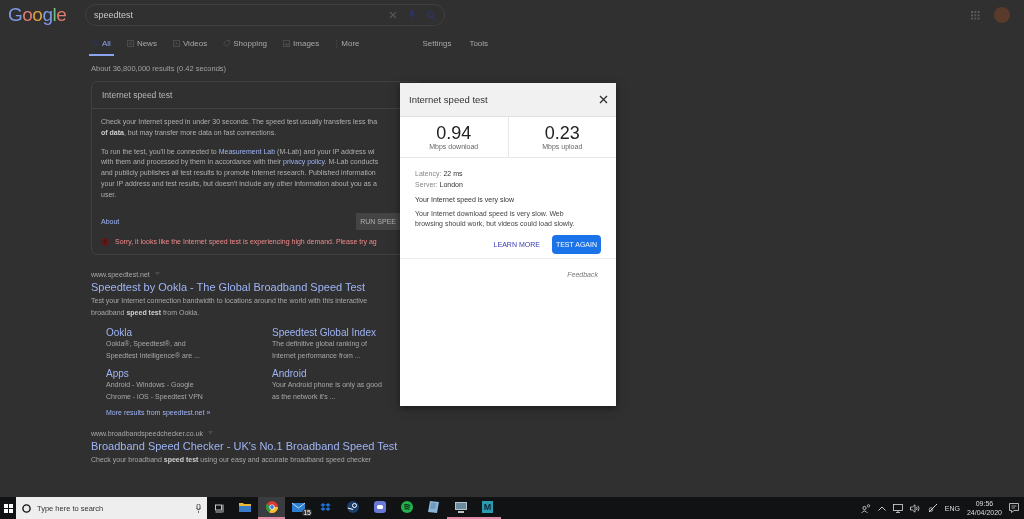  I want to click on people-icon, so click(865, 508).